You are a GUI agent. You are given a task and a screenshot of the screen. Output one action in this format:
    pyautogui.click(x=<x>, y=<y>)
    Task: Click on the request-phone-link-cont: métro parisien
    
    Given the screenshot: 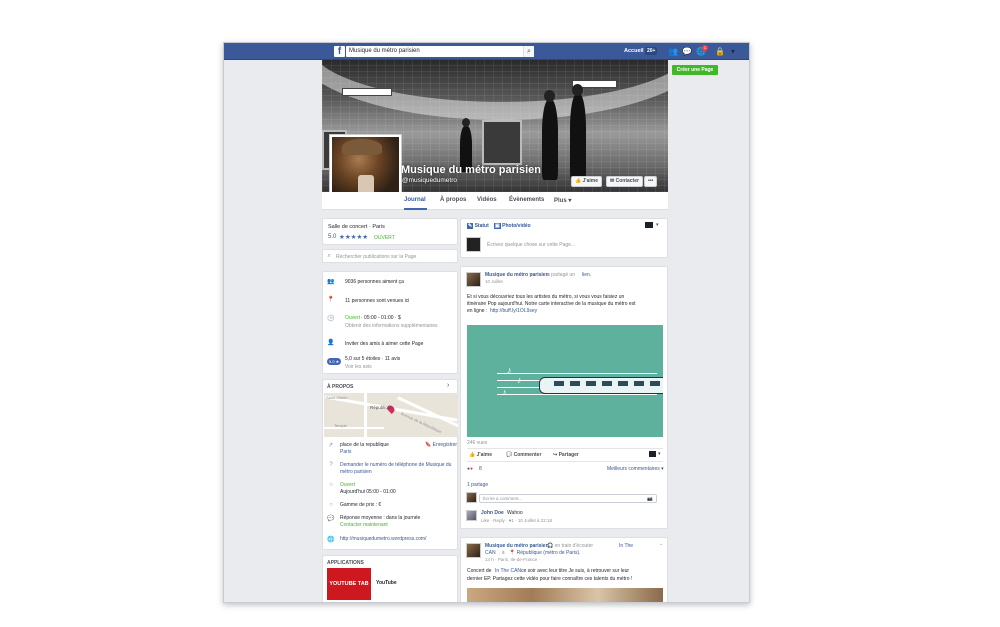 What is the action you would take?
    pyautogui.click(x=356, y=472)
    